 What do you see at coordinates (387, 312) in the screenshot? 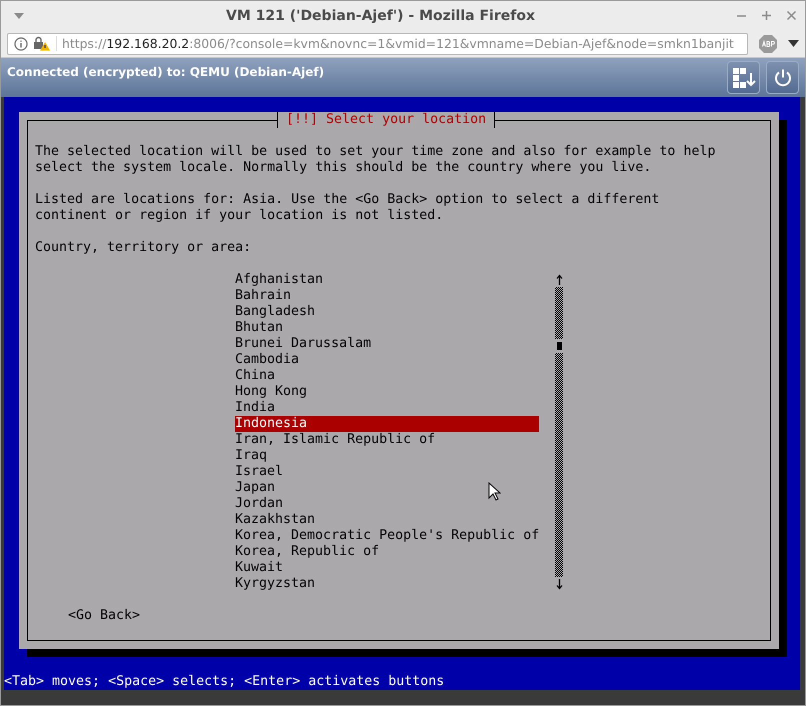
I see `country-option: Bangladesh` at bounding box center [387, 312].